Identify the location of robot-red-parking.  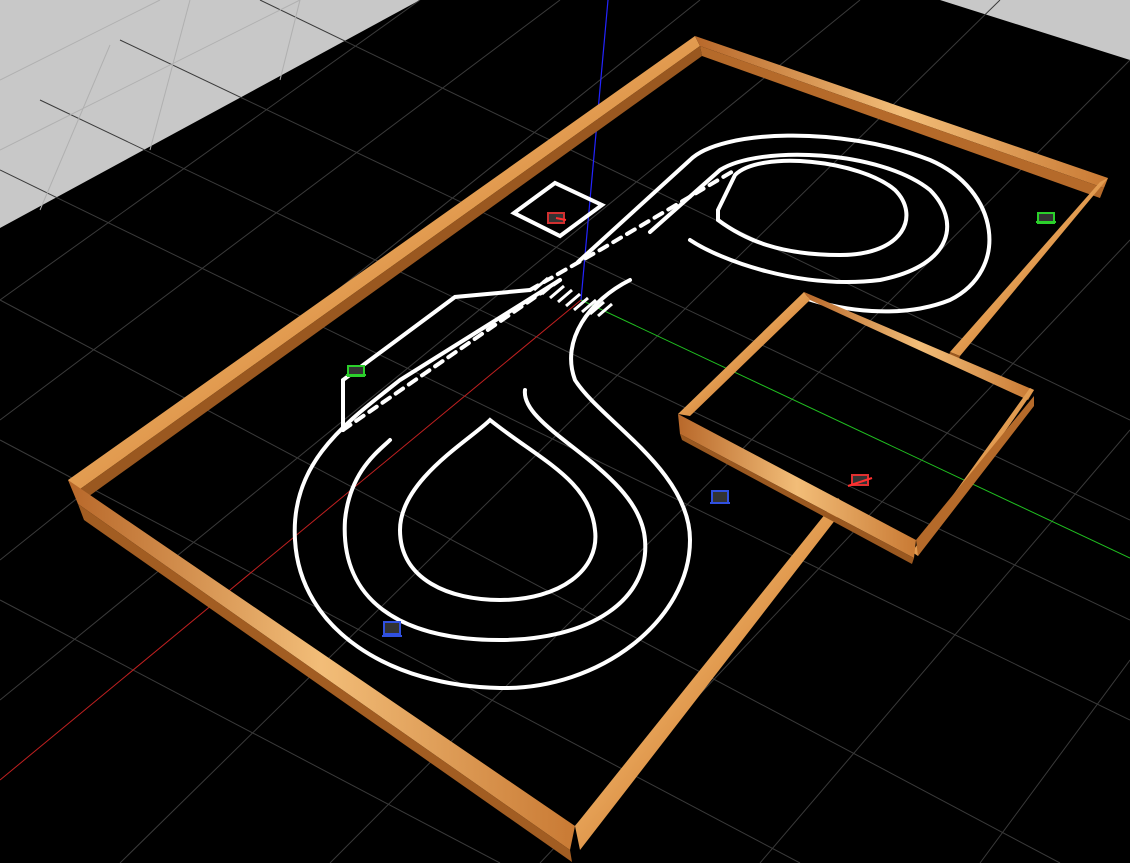
(557, 218).